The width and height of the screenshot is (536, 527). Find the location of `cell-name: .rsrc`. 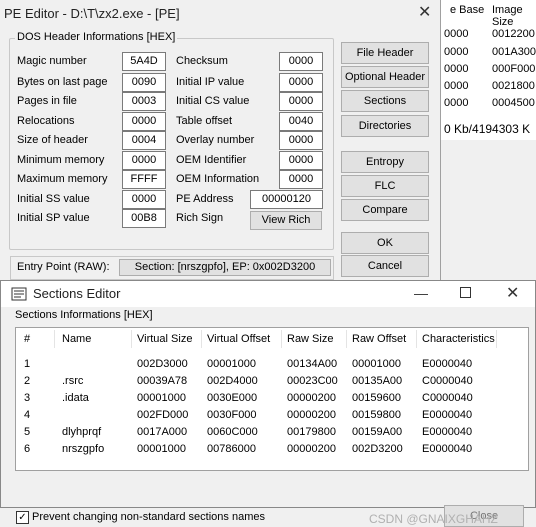

cell-name: .rsrc is located at coordinates (73, 381).